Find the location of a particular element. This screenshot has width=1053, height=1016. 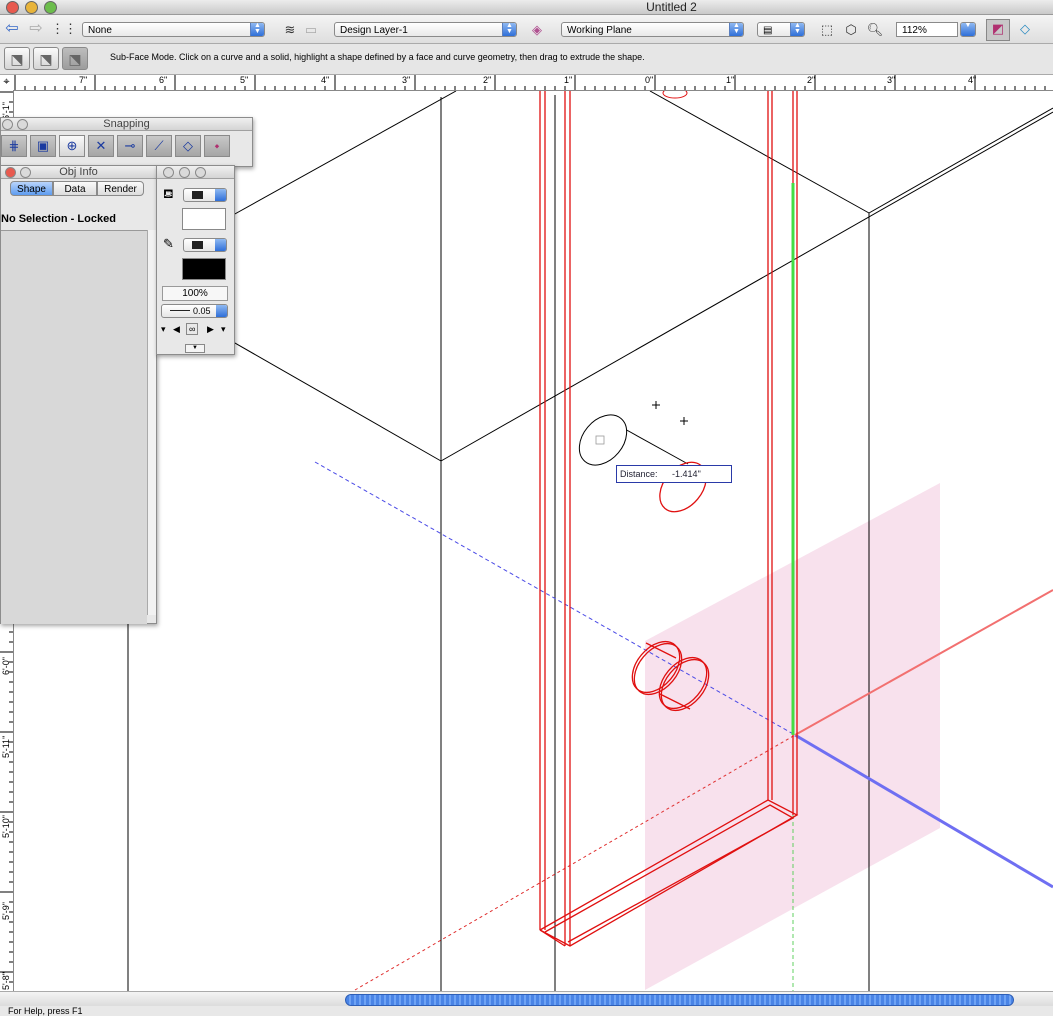

solid-mode-button: ⬔ is located at coordinates (46, 58).